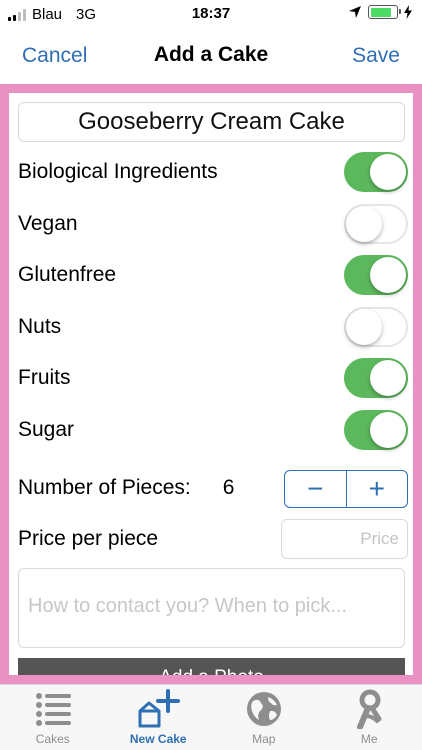  What do you see at coordinates (384, 12) in the screenshot?
I see `battery-icon` at bounding box center [384, 12].